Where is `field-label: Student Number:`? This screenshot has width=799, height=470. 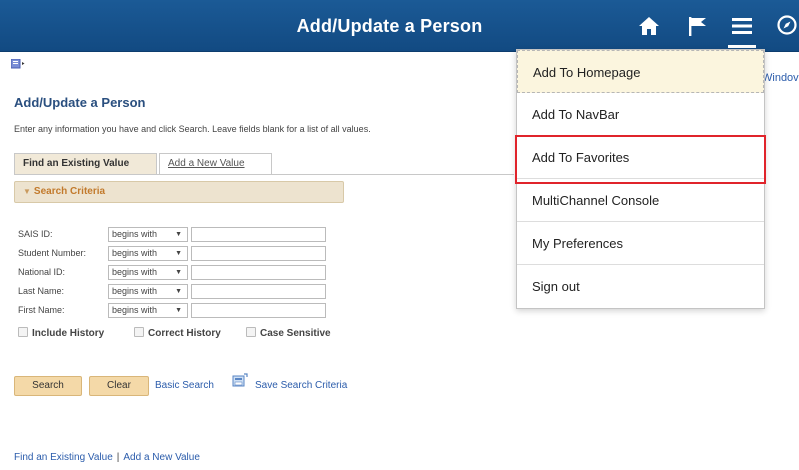
field-label: Student Number: is located at coordinates (52, 253).